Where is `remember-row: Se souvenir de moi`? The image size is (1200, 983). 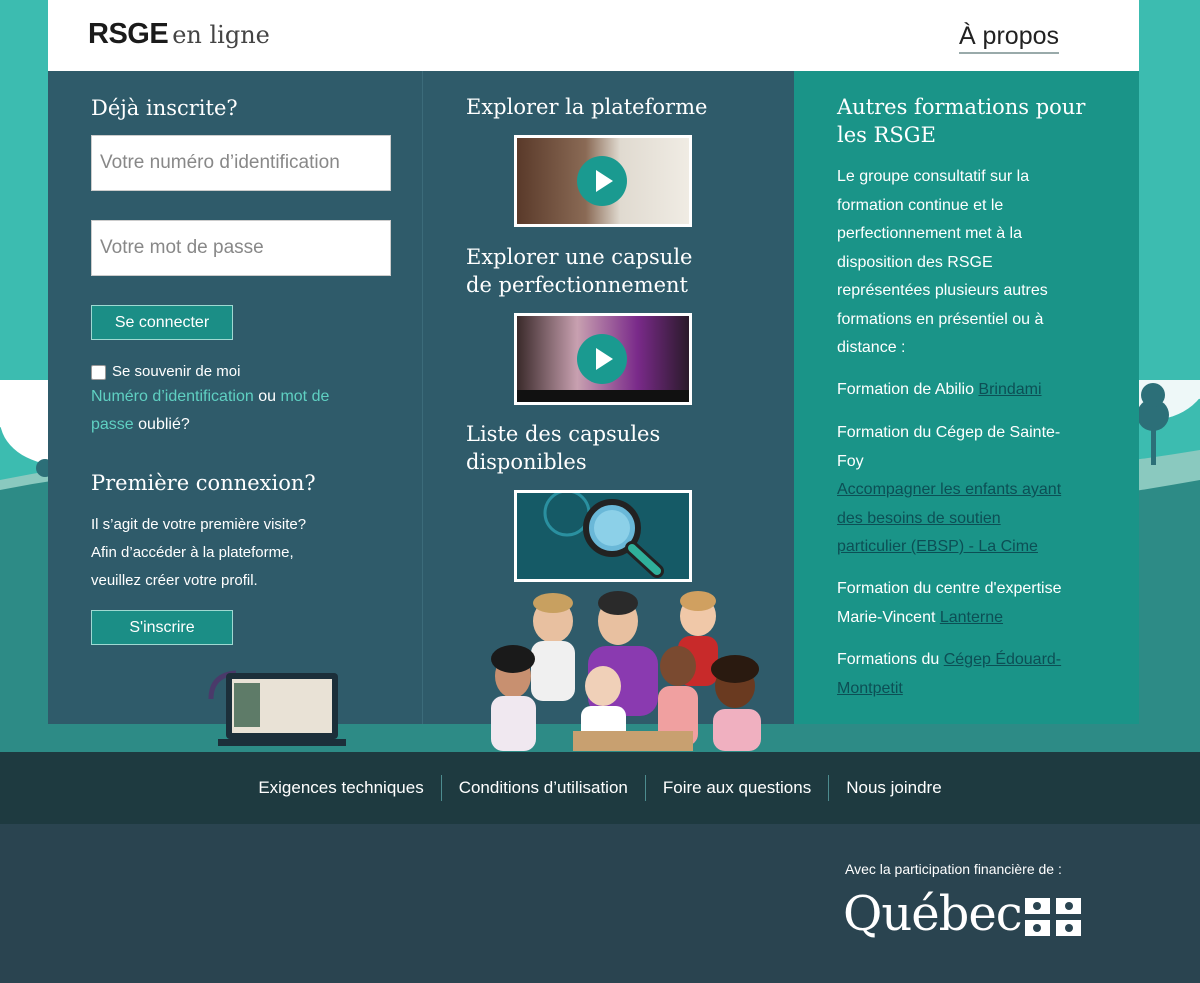
remember-row: Se souvenir de moi is located at coordinates (165, 372).